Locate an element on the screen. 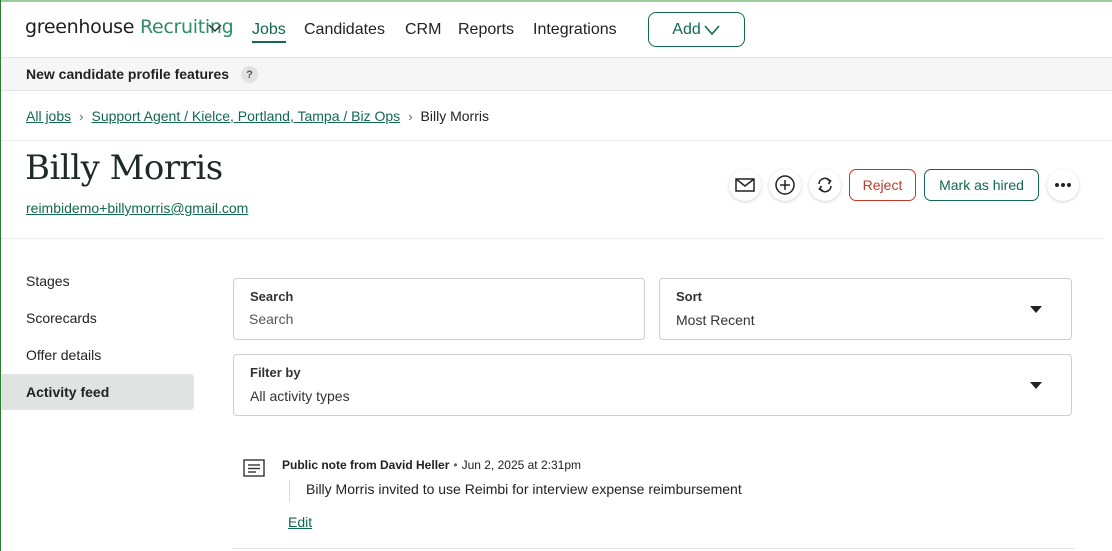 Image resolution: width=1112 pixels, height=551 pixels. add-button: Add is located at coordinates (696, 29).